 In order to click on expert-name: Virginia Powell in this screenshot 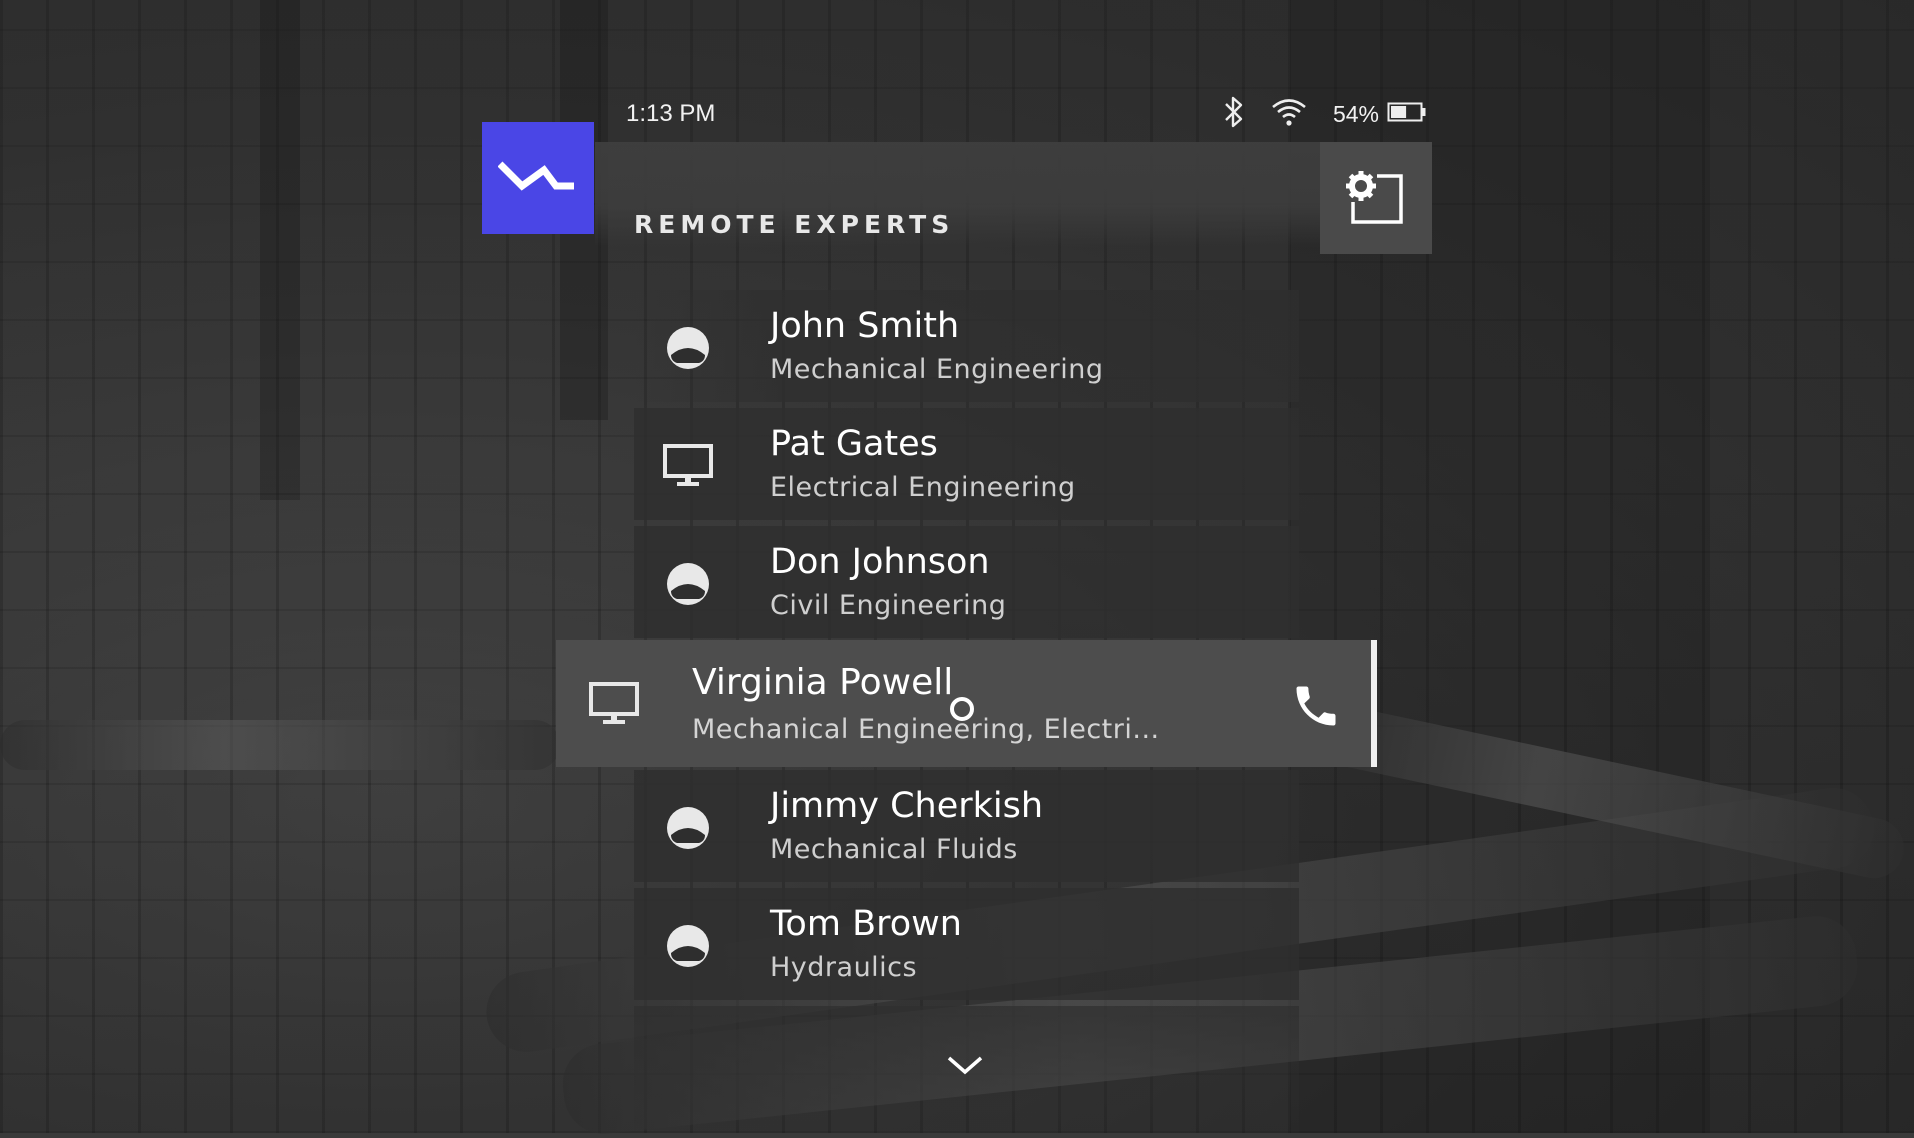, I will do `click(823, 682)`.